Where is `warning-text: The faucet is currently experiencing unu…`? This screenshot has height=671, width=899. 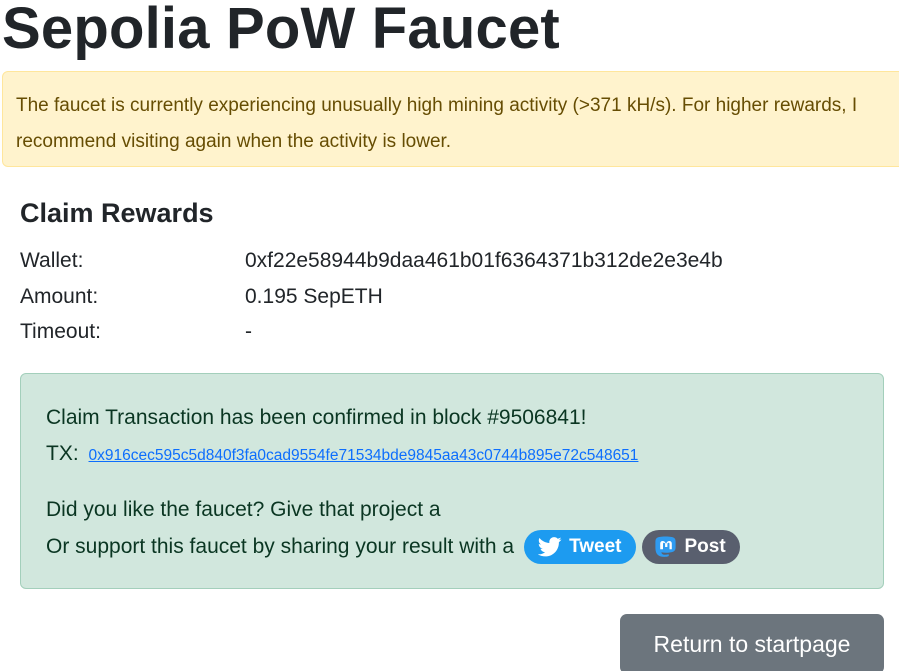 warning-text: The faucet is currently experiencing unu… is located at coordinates (437, 123).